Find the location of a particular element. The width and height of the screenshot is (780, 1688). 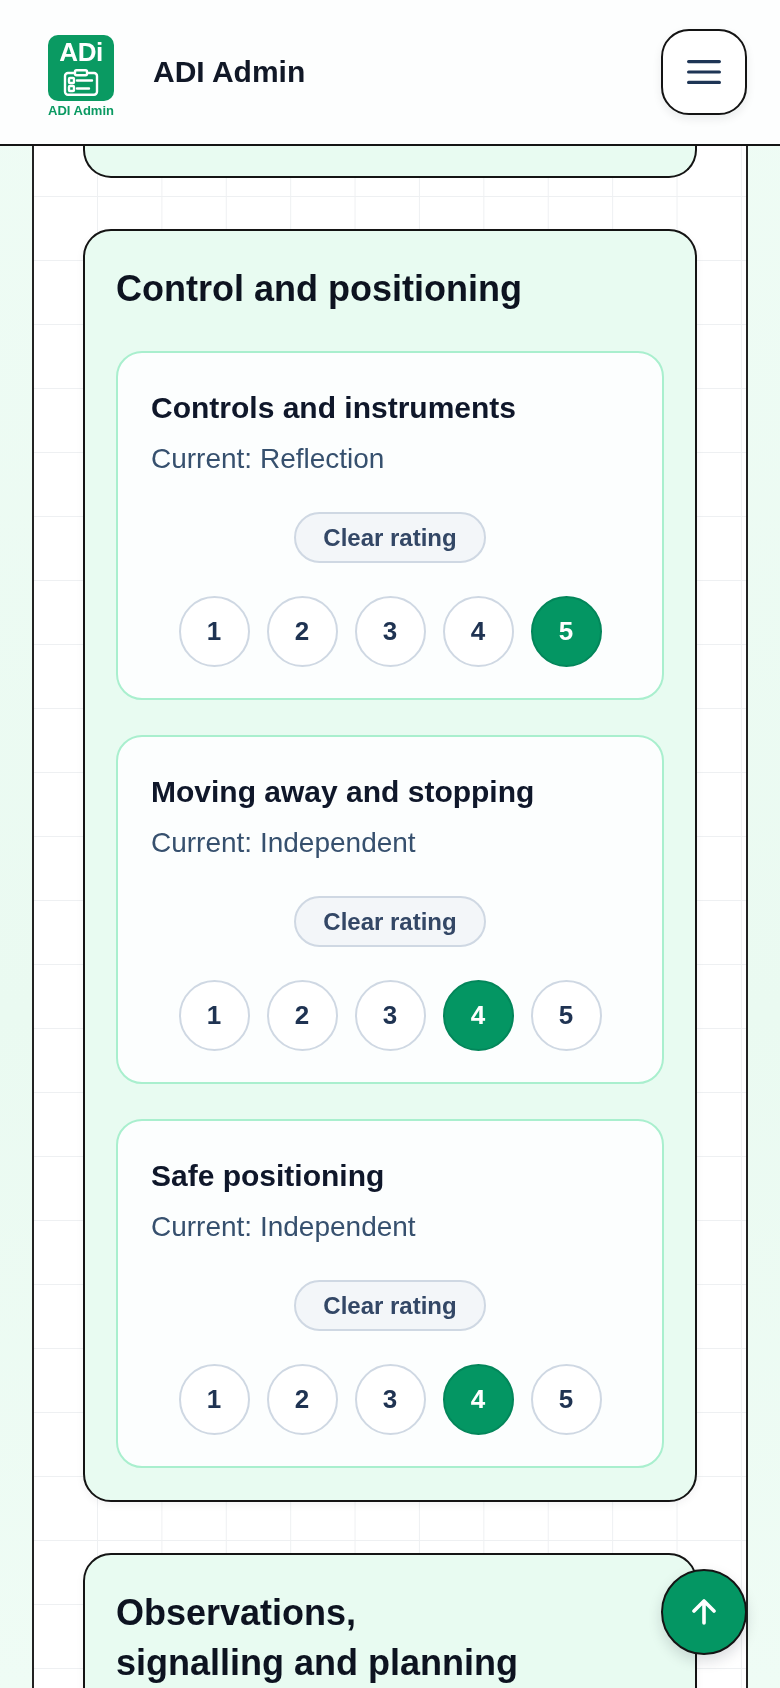

skill-title: Controls and instruments is located at coordinates (334, 408).